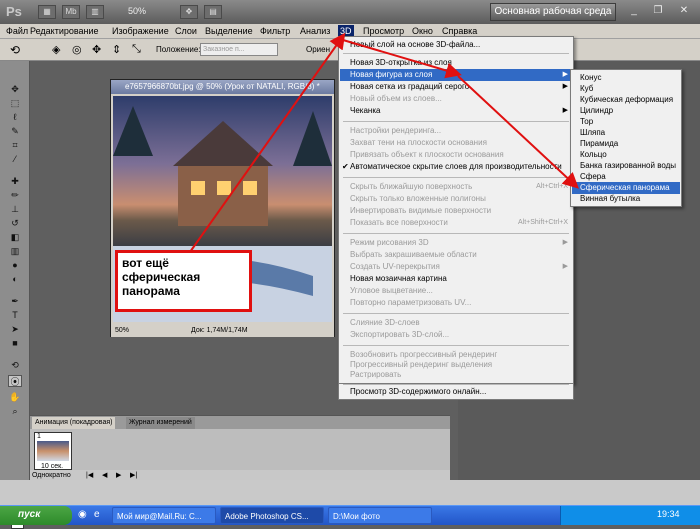 The width and height of the screenshot is (700, 529). I want to click on blur-tool-icon: ●, so click(15, 265).